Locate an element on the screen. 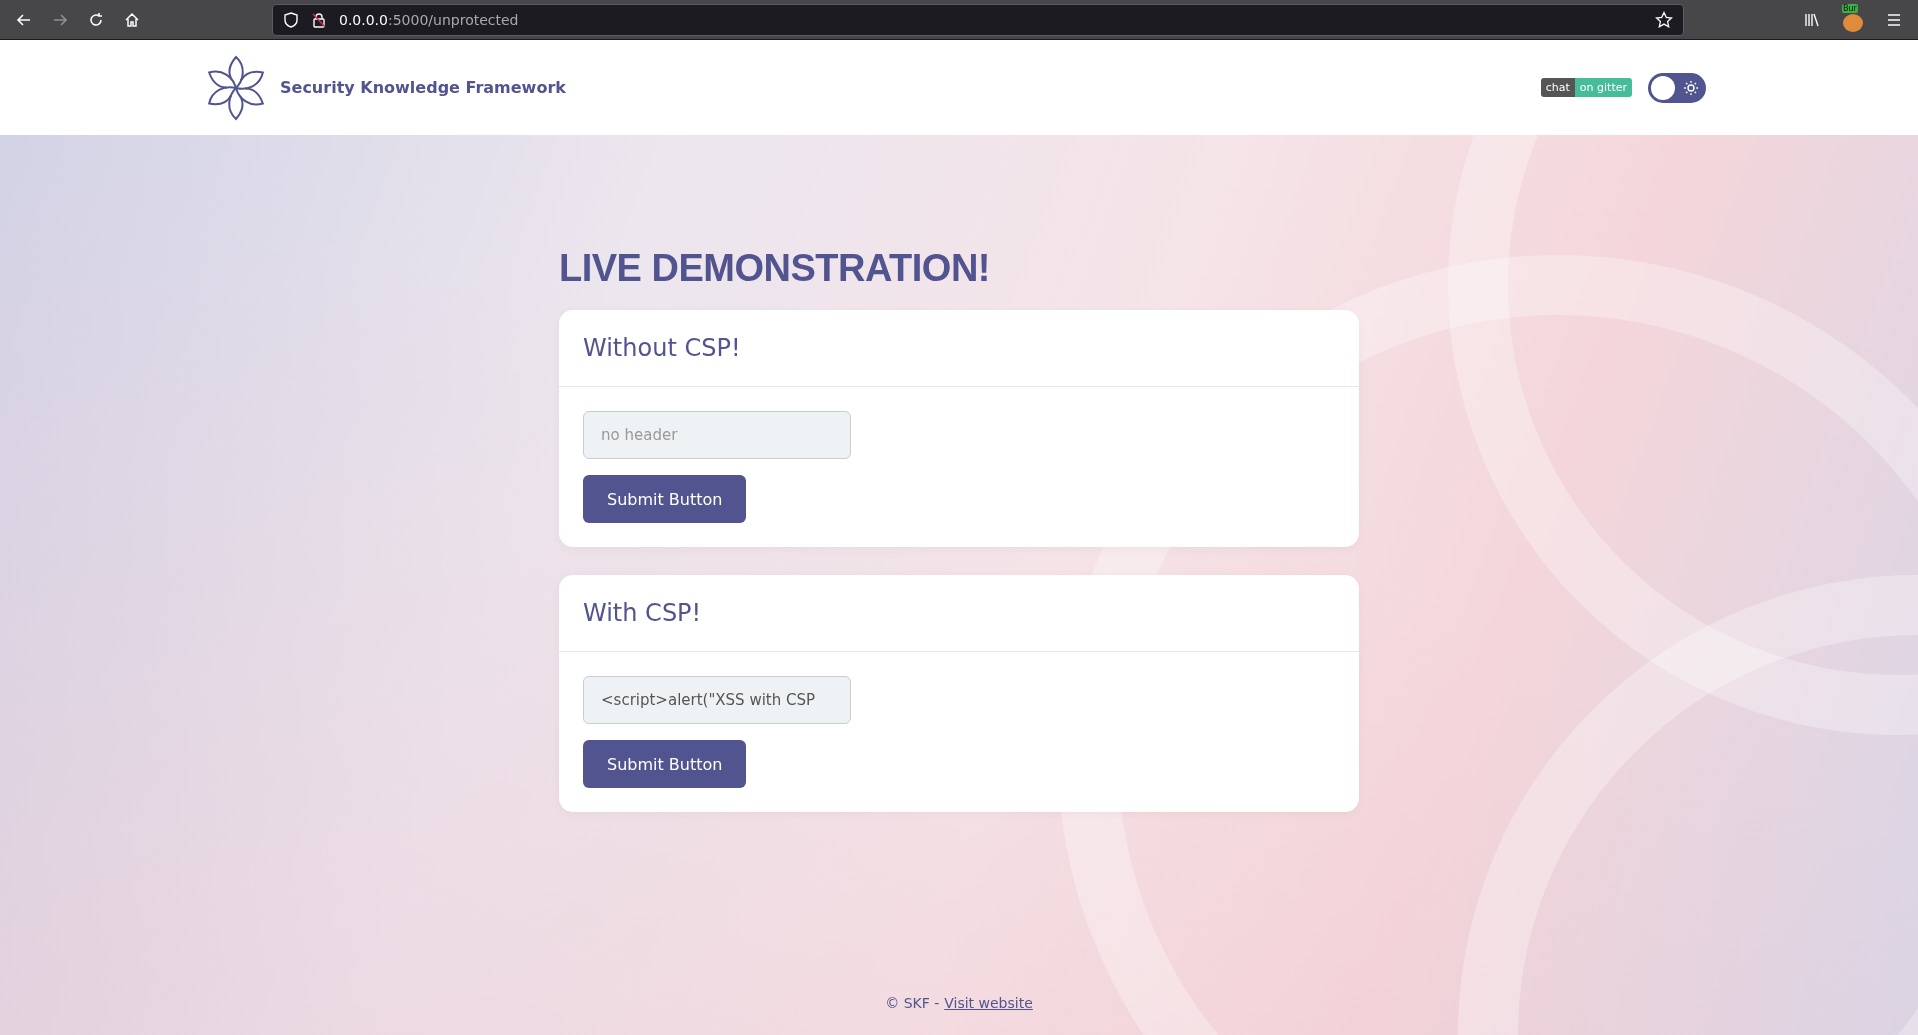 The width and height of the screenshot is (1918, 1035). extension-badge: Bur is located at coordinates (1850, 8).